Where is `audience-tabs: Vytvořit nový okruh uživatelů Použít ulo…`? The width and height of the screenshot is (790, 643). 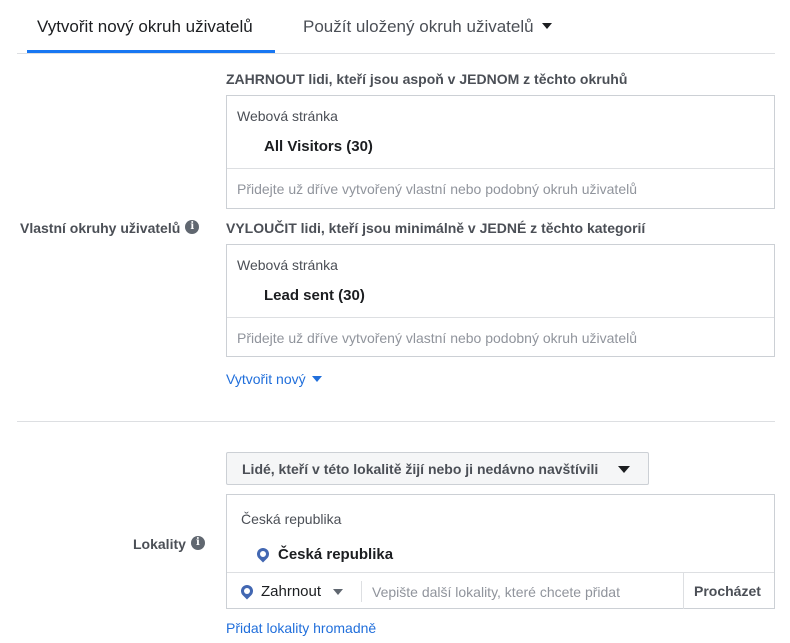 audience-tabs: Vytvořit nový okruh uživatelů Použít ulo… is located at coordinates (395, 27).